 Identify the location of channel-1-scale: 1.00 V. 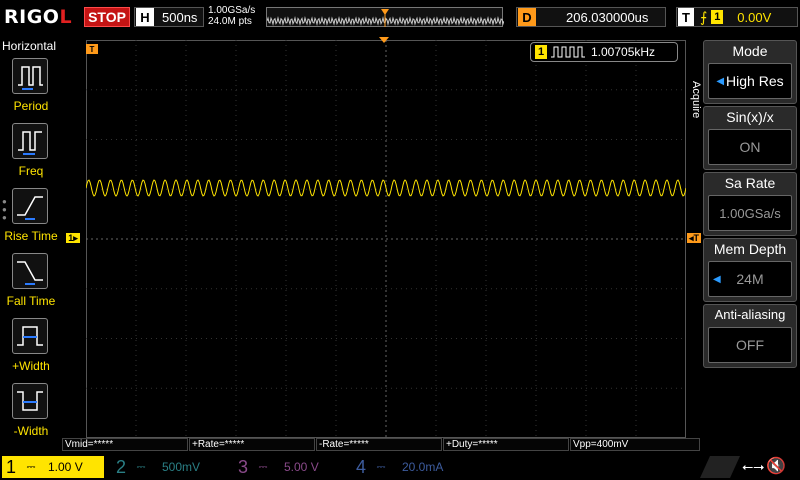
(65, 467).